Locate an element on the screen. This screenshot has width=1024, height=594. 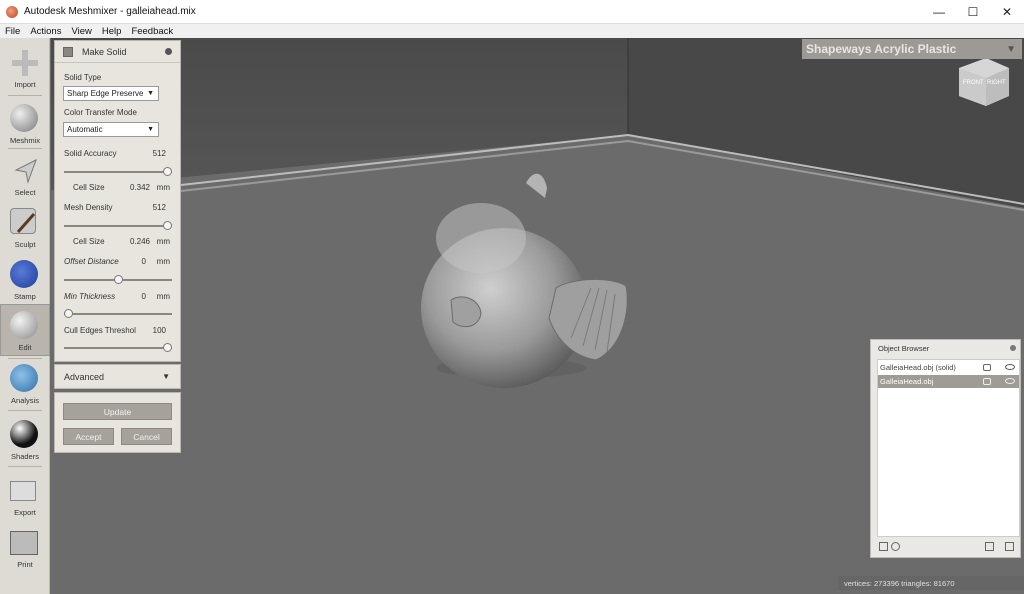
solid-type-select: Sharp Edge Preserve ▼ is located at coordinates (111, 93).